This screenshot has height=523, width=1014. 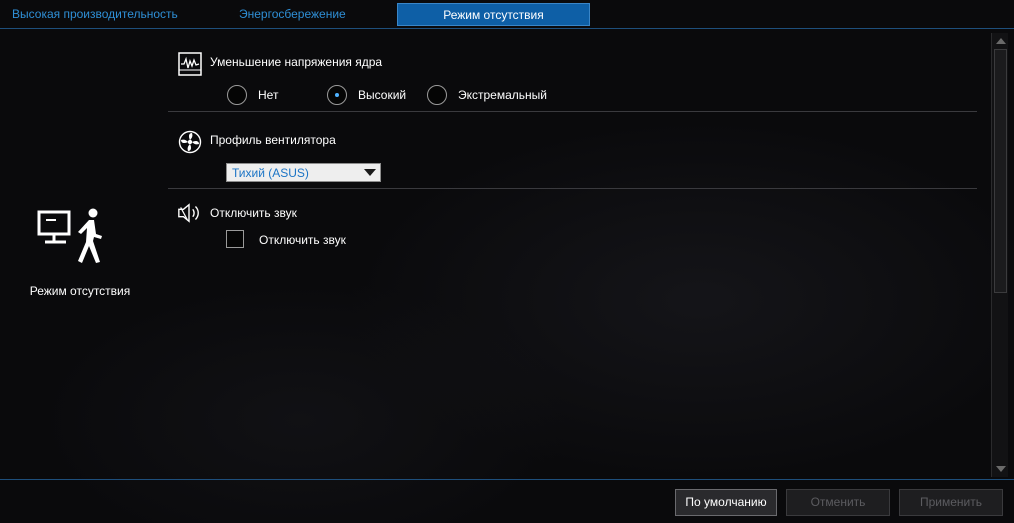 I want to click on tab-power-saving: Энергосбережение, so click(x=292, y=14).